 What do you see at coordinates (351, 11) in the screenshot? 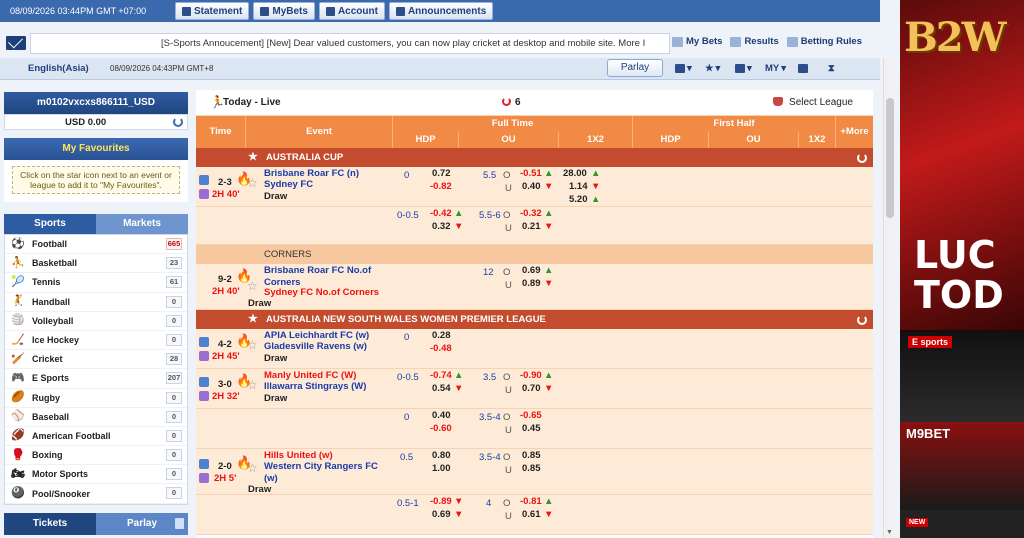
I see `account-button: Account` at bounding box center [351, 11].